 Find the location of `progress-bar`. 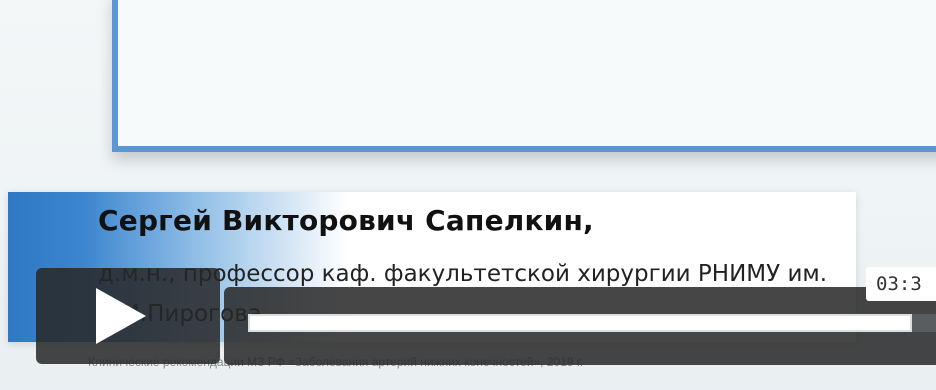

progress-bar is located at coordinates (592, 323).